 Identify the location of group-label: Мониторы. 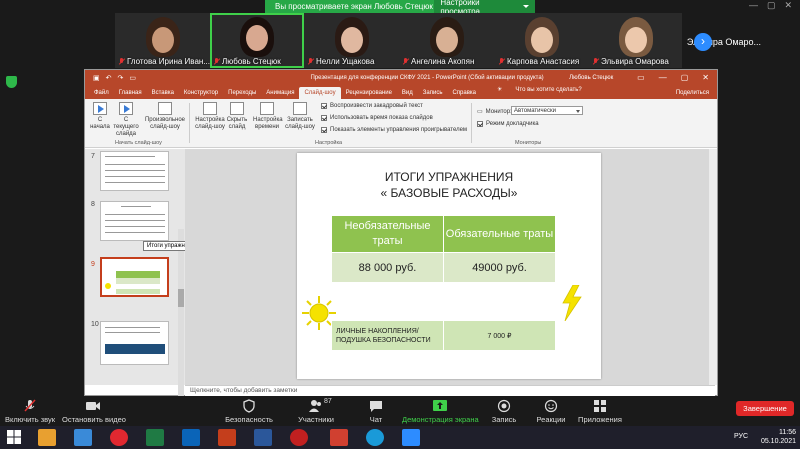
(528, 143).